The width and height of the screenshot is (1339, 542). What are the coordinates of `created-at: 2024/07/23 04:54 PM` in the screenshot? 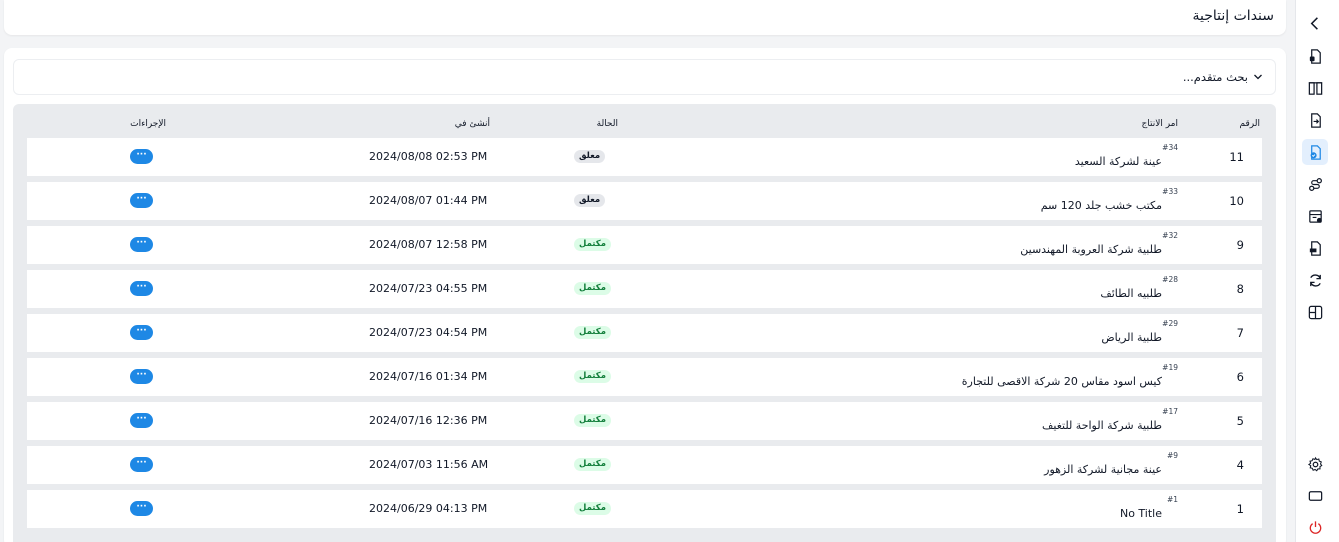 It's located at (428, 332).